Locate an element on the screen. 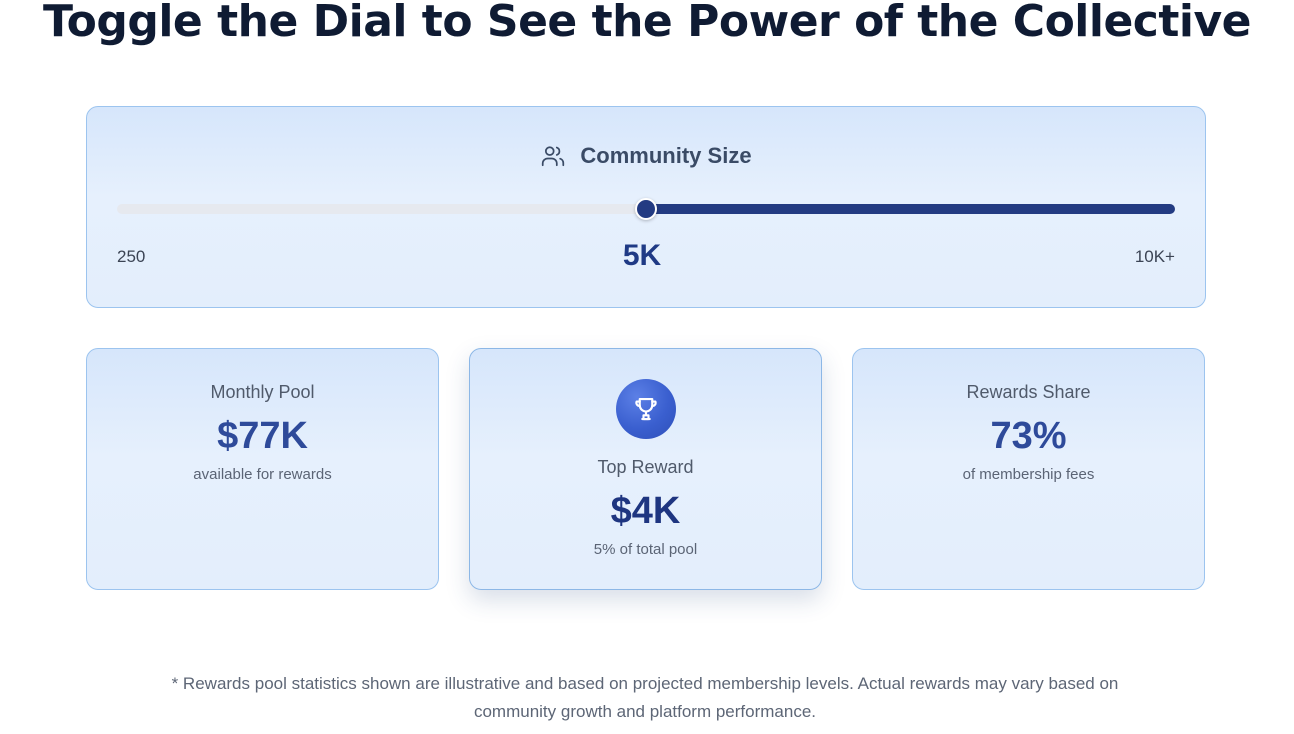  slider-thumb is located at coordinates (646, 209).